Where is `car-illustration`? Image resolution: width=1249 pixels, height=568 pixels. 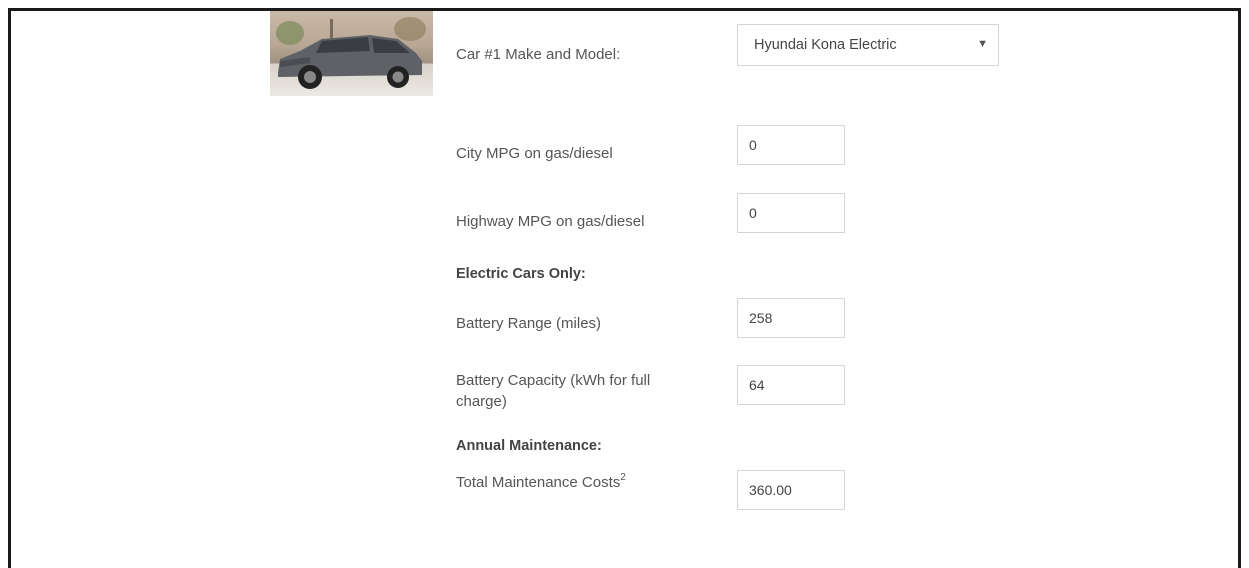 car-illustration is located at coordinates (351, 53).